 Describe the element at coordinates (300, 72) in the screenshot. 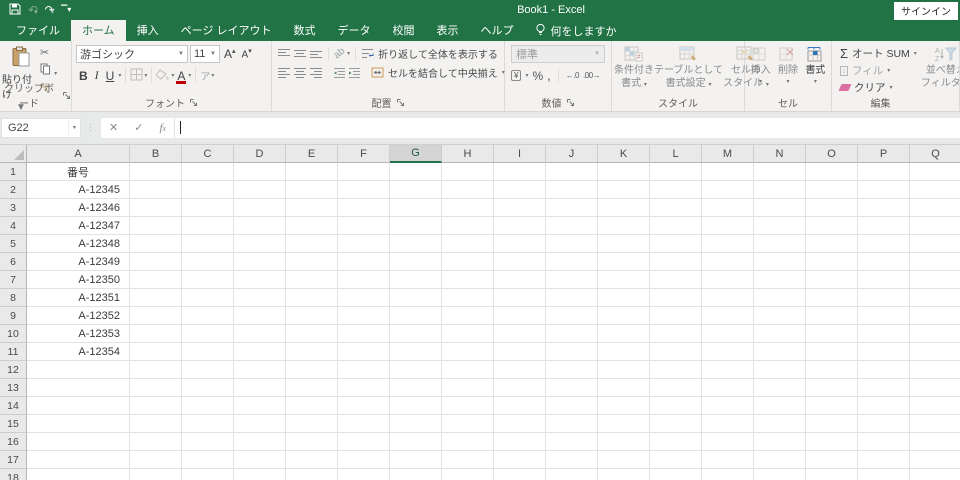

I see `align-center-icon` at that location.